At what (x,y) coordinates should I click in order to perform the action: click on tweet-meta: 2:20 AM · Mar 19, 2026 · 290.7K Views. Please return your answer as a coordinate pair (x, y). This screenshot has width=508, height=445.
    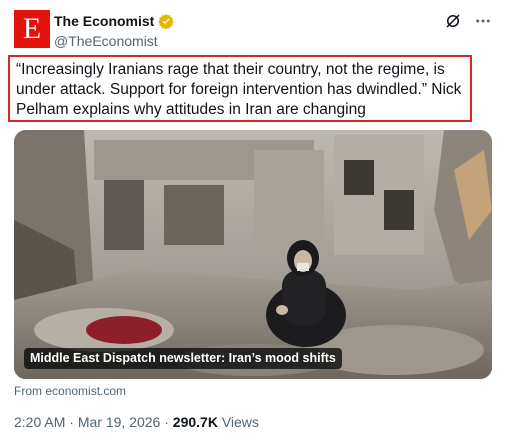
    Looking at the image, I should click on (136, 422).